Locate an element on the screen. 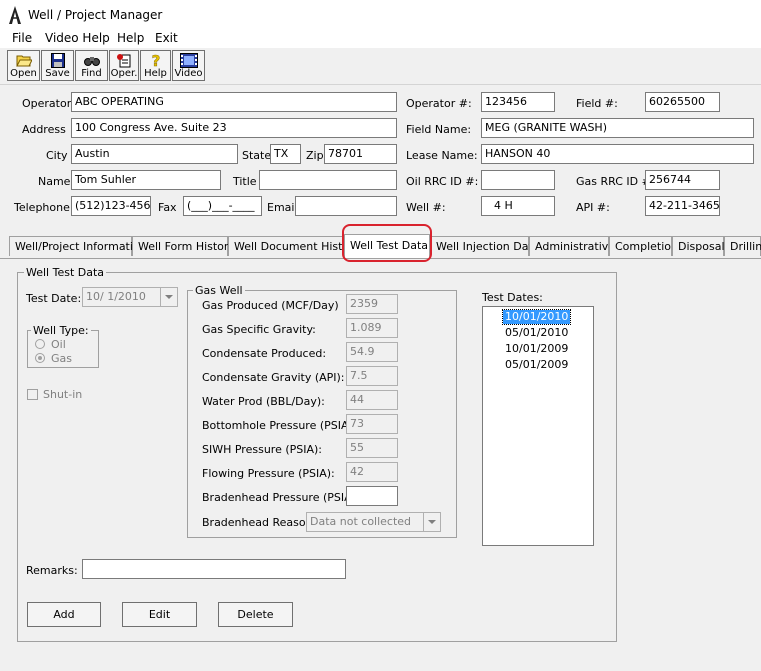  address-field: 100 Congress Ave. Suite 23 is located at coordinates (234, 128).